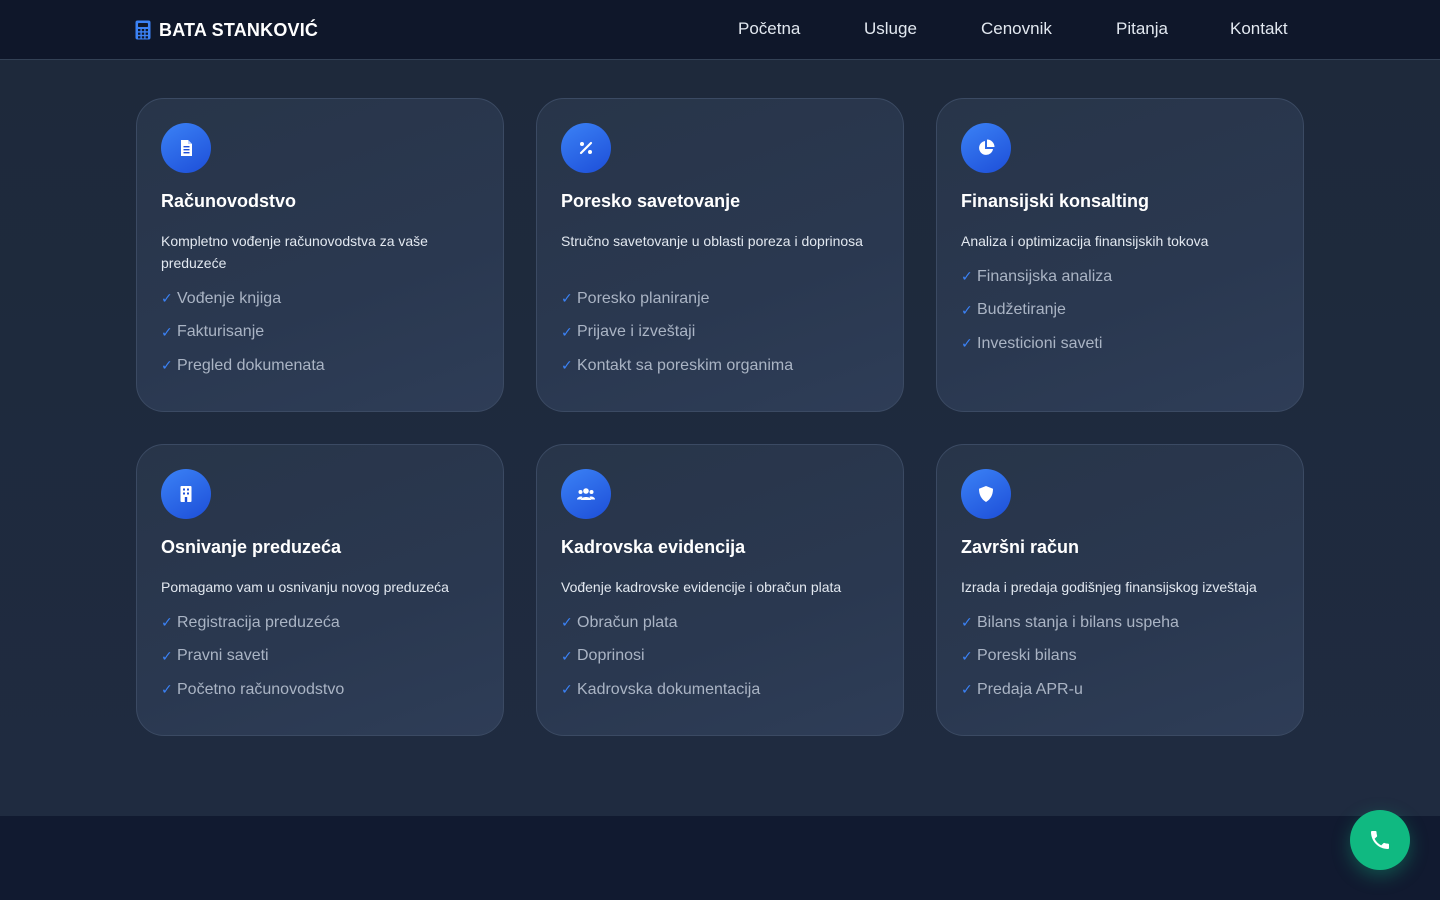  Describe the element at coordinates (628, 332) in the screenshot. I see `feature-item: ✓ Prijave i izveštaji` at that location.